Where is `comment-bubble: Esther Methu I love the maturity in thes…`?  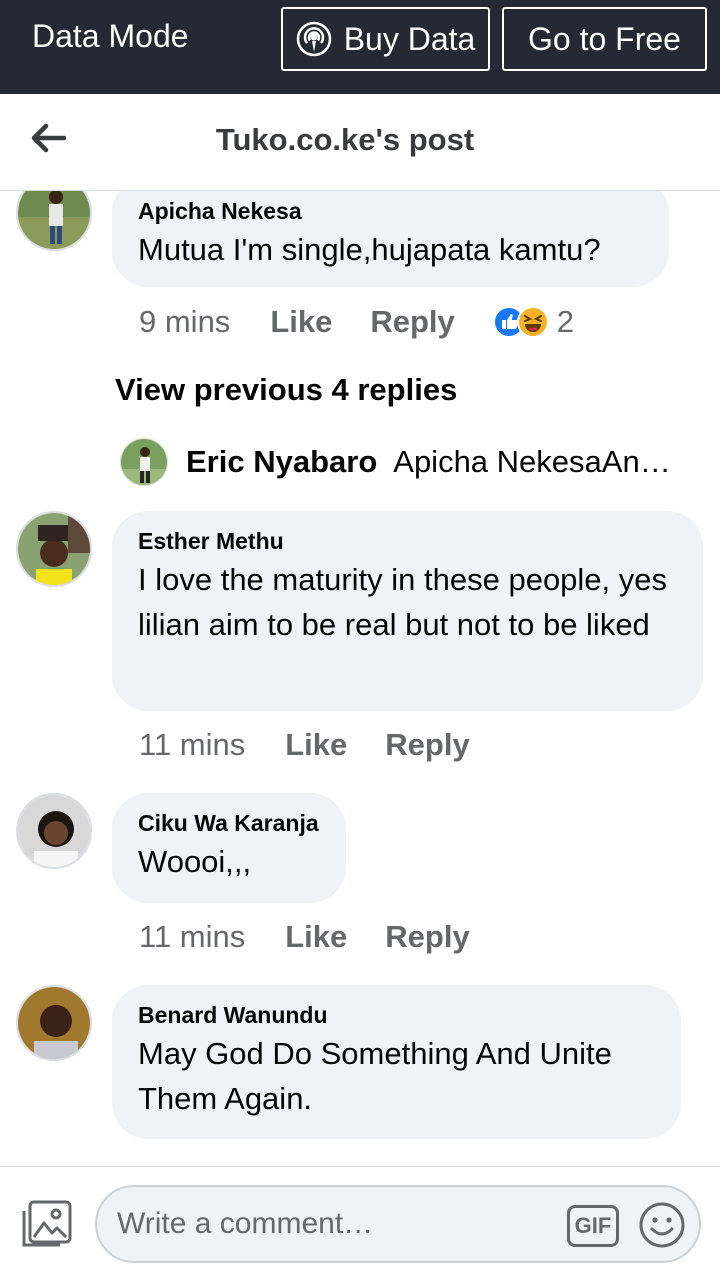 comment-bubble: Esther Methu I love the maturity in thes… is located at coordinates (407, 611).